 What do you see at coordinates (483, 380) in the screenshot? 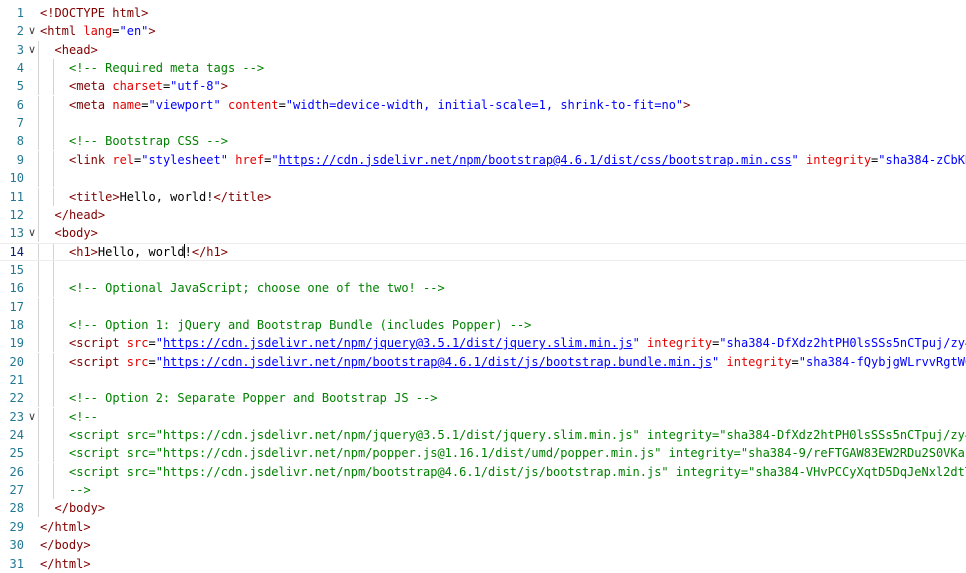
I see `code-line: 21` at bounding box center [483, 380].